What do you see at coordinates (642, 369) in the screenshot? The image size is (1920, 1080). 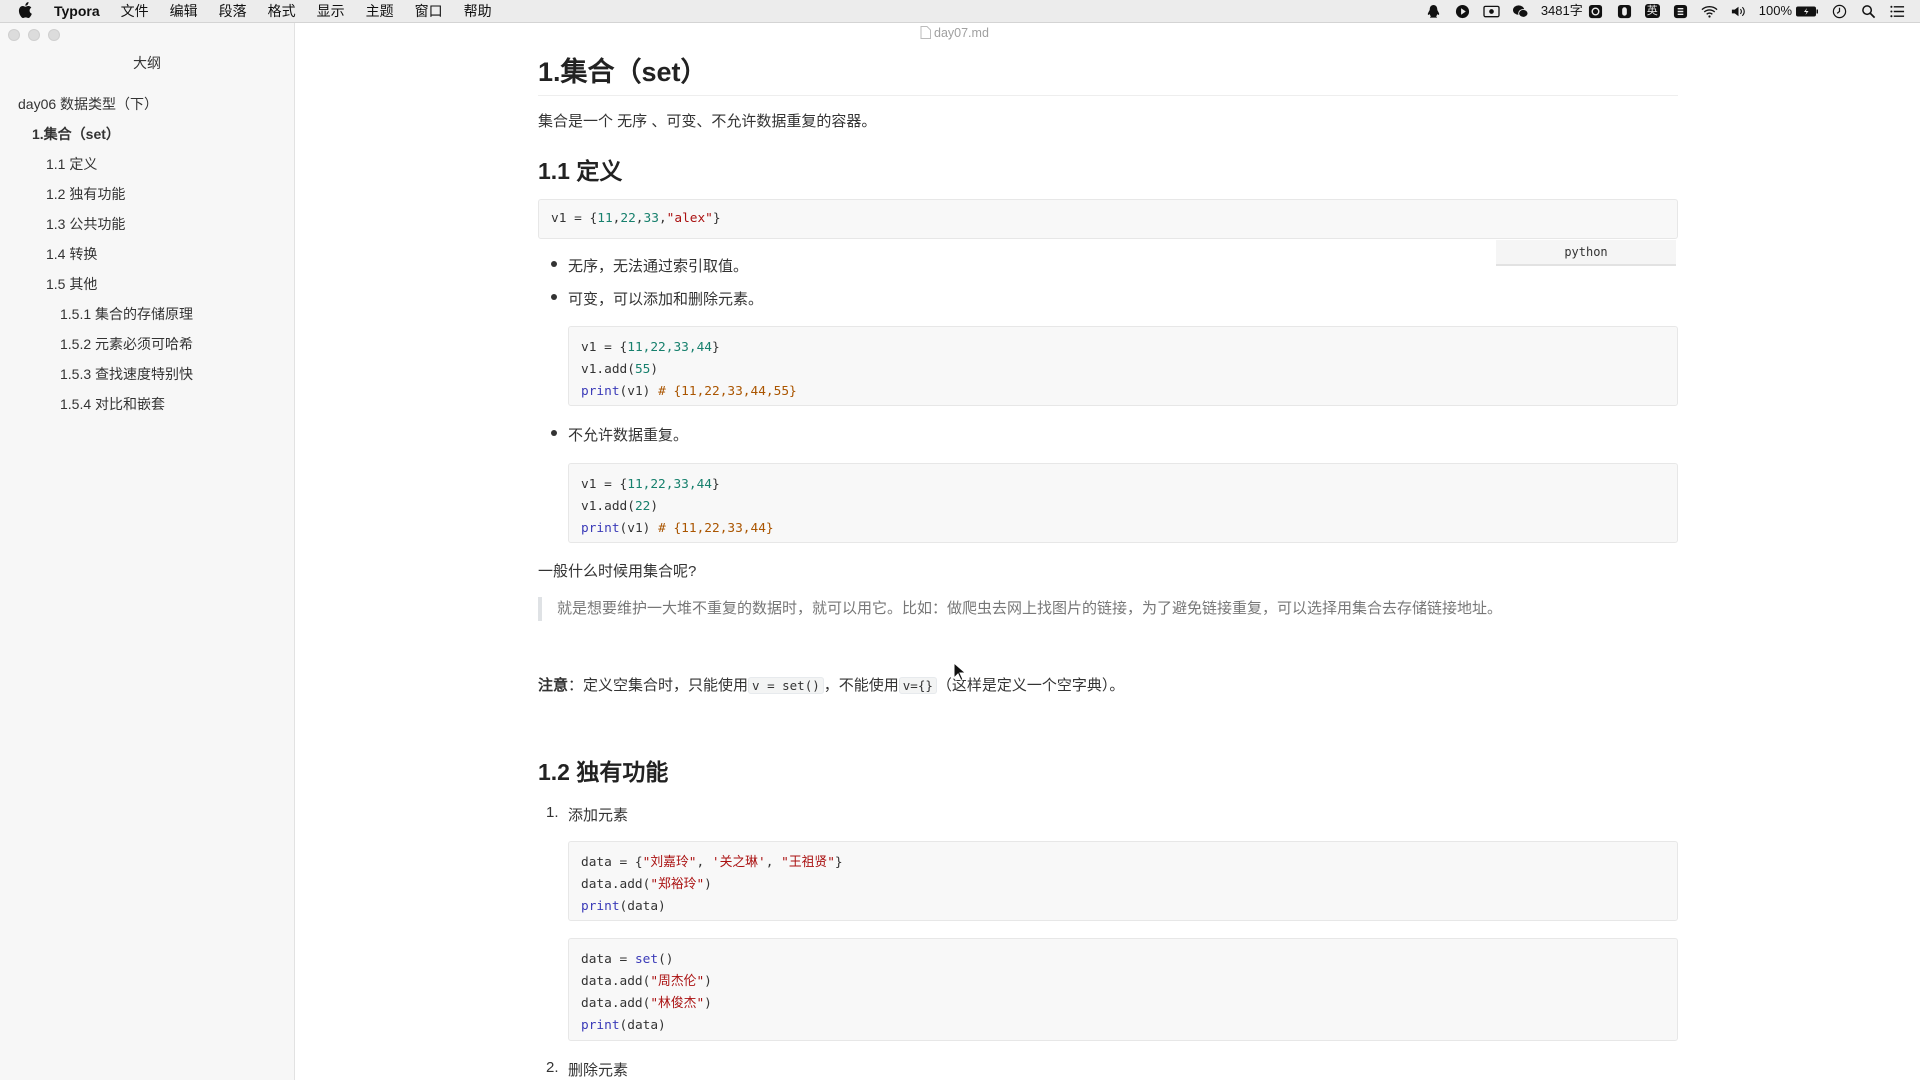 I see `code-number: 55` at bounding box center [642, 369].